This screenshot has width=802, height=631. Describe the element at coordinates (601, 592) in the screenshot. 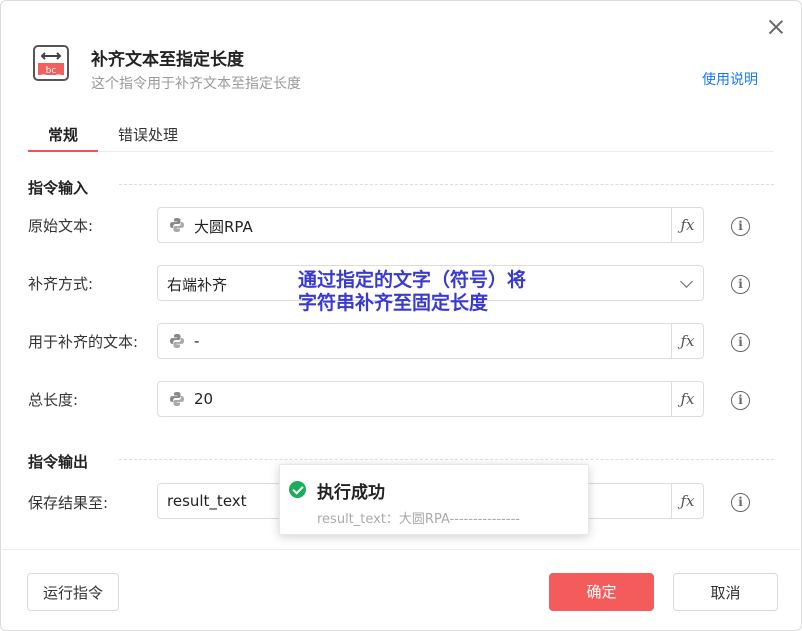

I see `confirm-button: 确定` at that location.